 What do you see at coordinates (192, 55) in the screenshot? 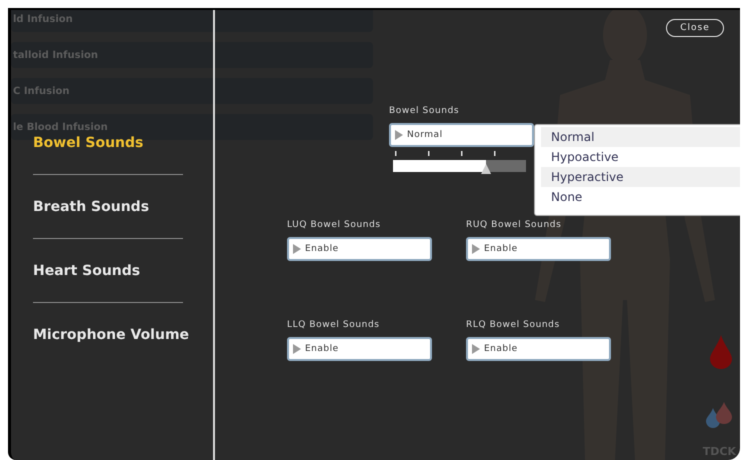
I see `background-row: talloid Infusion` at bounding box center [192, 55].